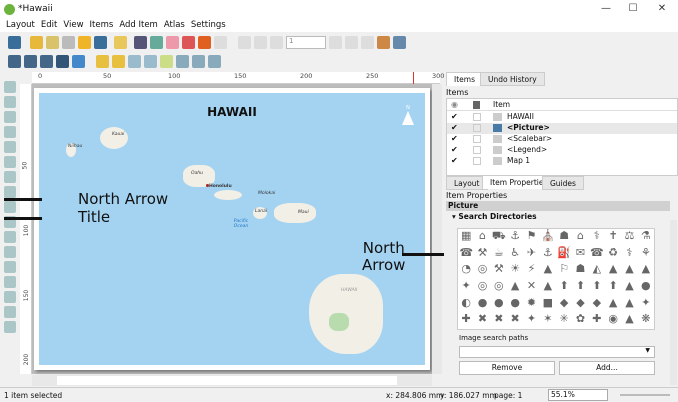 This screenshot has height=402, width=678. What do you see at coordinates (46, 61) in the screenshot?
I see `zoom-100-icon` at bounding box center [46, 61].